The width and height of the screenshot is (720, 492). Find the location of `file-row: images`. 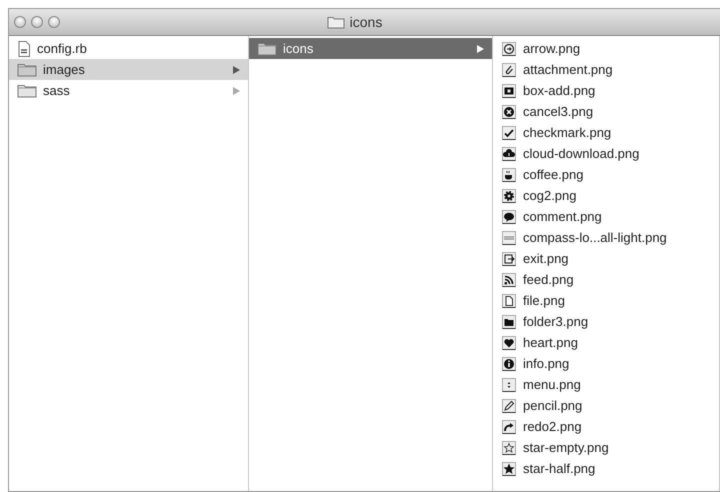

file-row: images is located at coordinates (128, 69).